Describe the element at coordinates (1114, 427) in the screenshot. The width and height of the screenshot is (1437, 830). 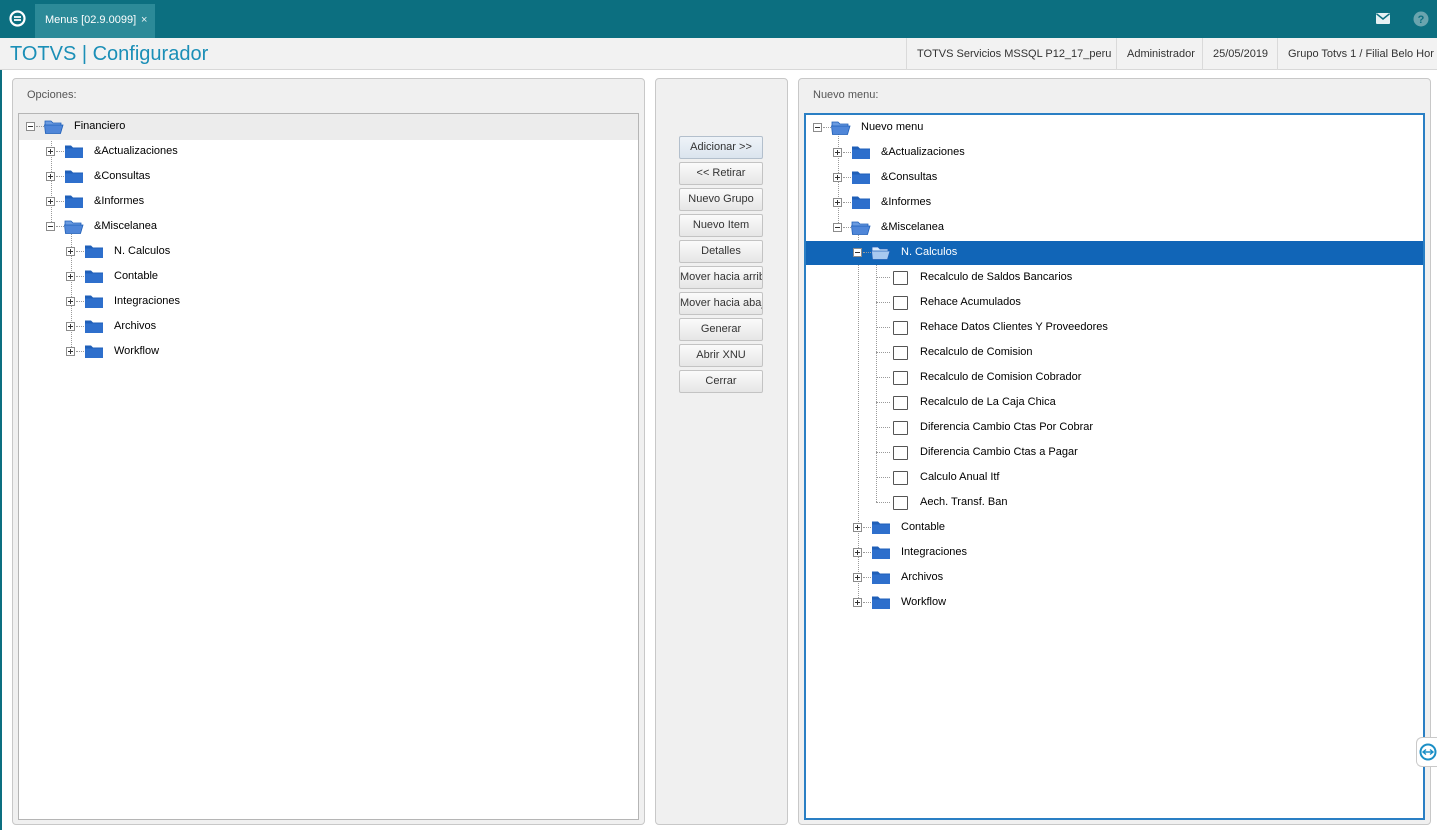
I see `menu-item-diferencia-cambio-ctas-por-cobrar: Diferencia Cambio Ctas Por Cobrar` at that location.